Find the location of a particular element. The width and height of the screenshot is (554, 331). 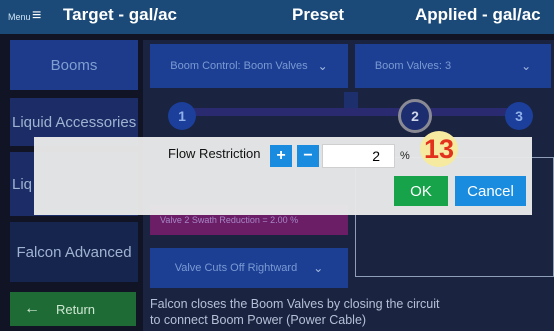

arrow-left-icon: ← is located at coordinates (32, 308).